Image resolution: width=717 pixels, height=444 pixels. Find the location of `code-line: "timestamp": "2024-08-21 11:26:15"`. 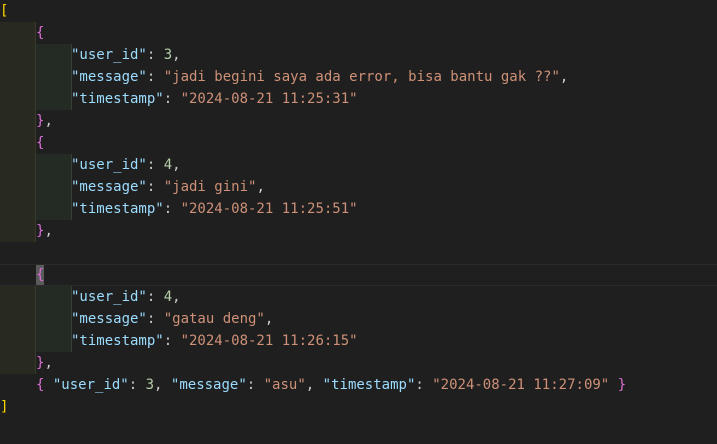

code-line: "timestamp": "2024-08-21 11:26:15" is located at coordinates (358, 341).